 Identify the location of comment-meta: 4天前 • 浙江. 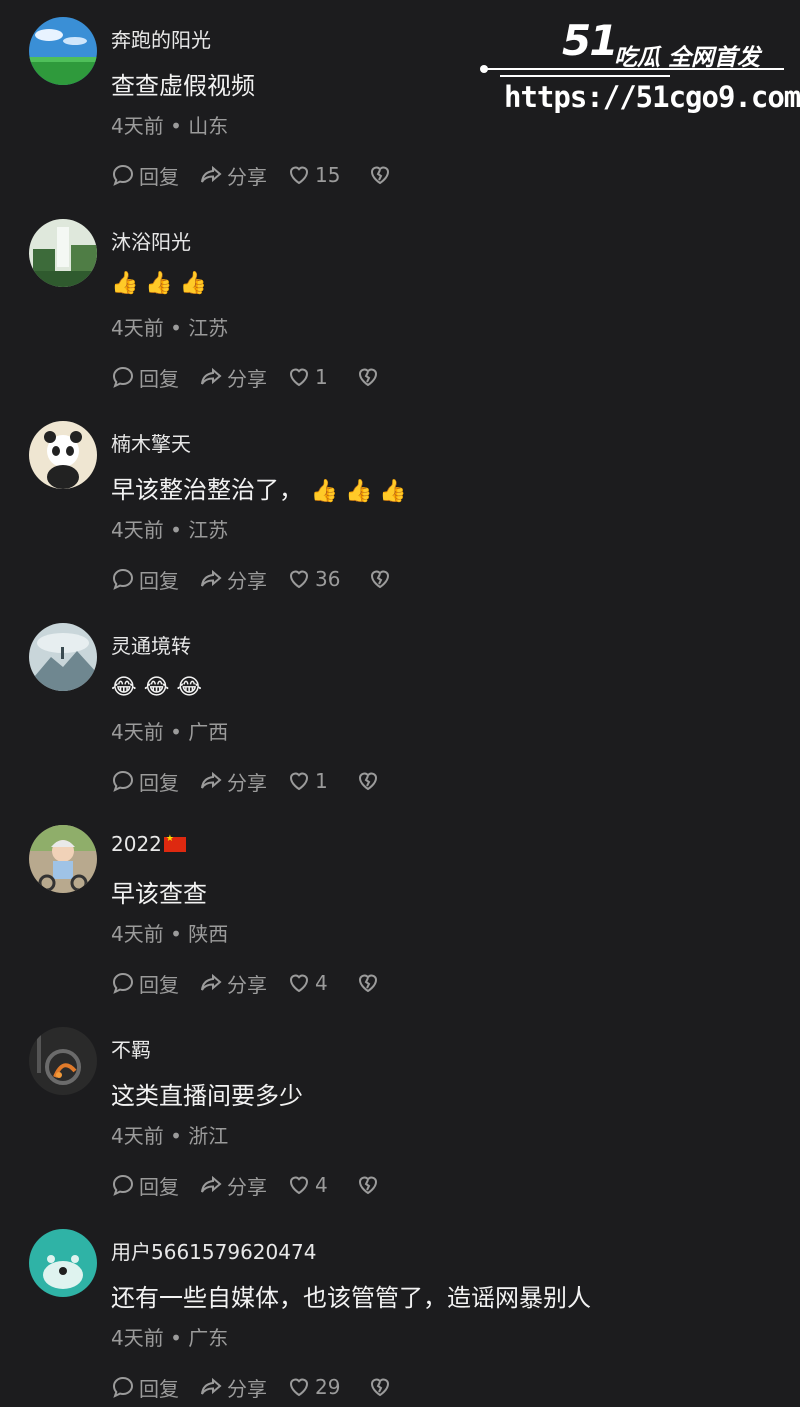
(170, 1136).